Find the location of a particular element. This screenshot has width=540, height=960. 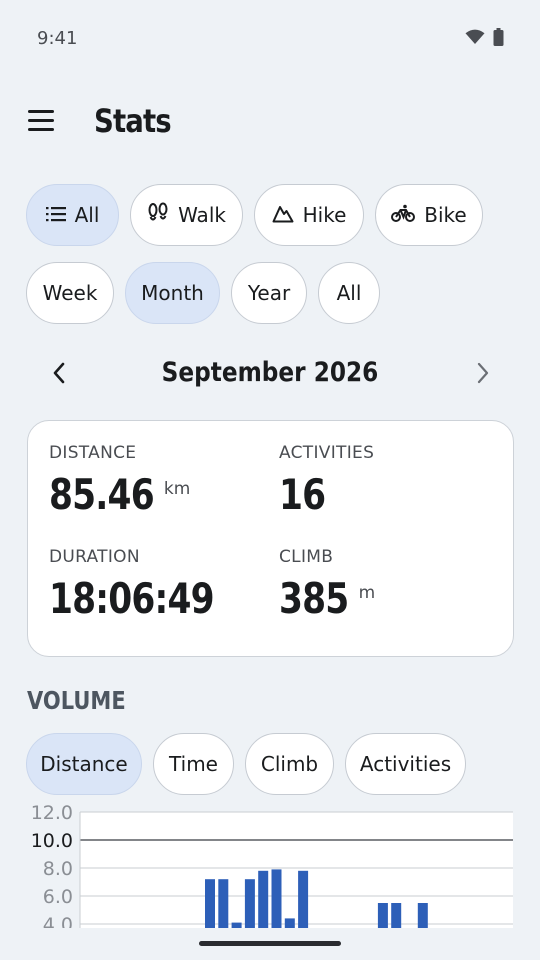

volume-chart: 12.0 10.0 8.0 6.0 4.0 is located at coordinates (270, 864).